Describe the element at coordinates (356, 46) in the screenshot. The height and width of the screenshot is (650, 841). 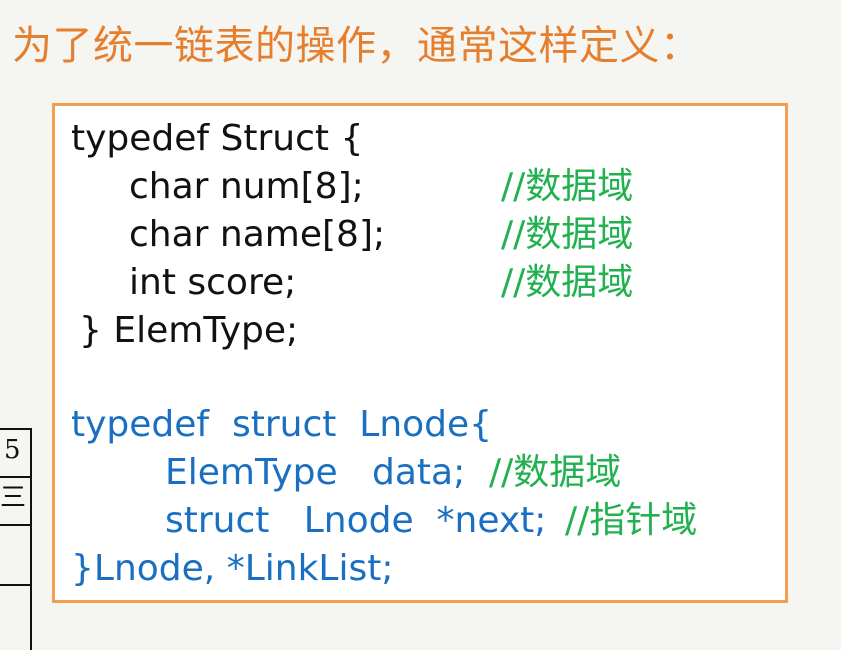
I see `slide-title: 为了统一链表的操作，通常这样定义：` at that location.